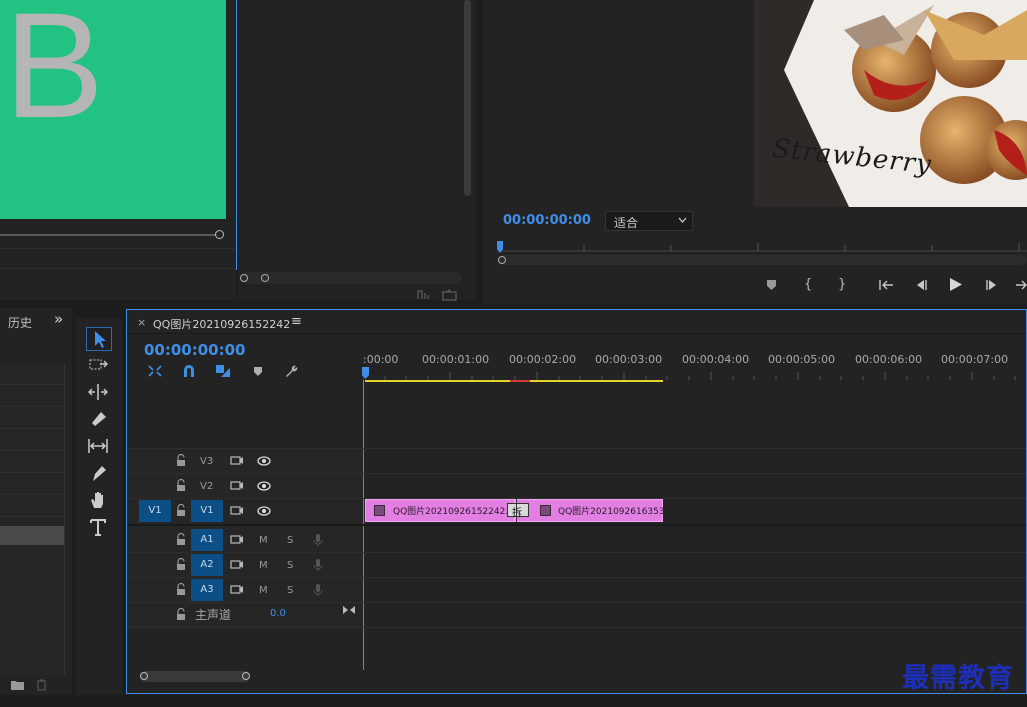 The height and width of the screenshot is (707, 1027). Describe the element at coordinates (118, 268) in the screenshot. I see `divider` at that location.